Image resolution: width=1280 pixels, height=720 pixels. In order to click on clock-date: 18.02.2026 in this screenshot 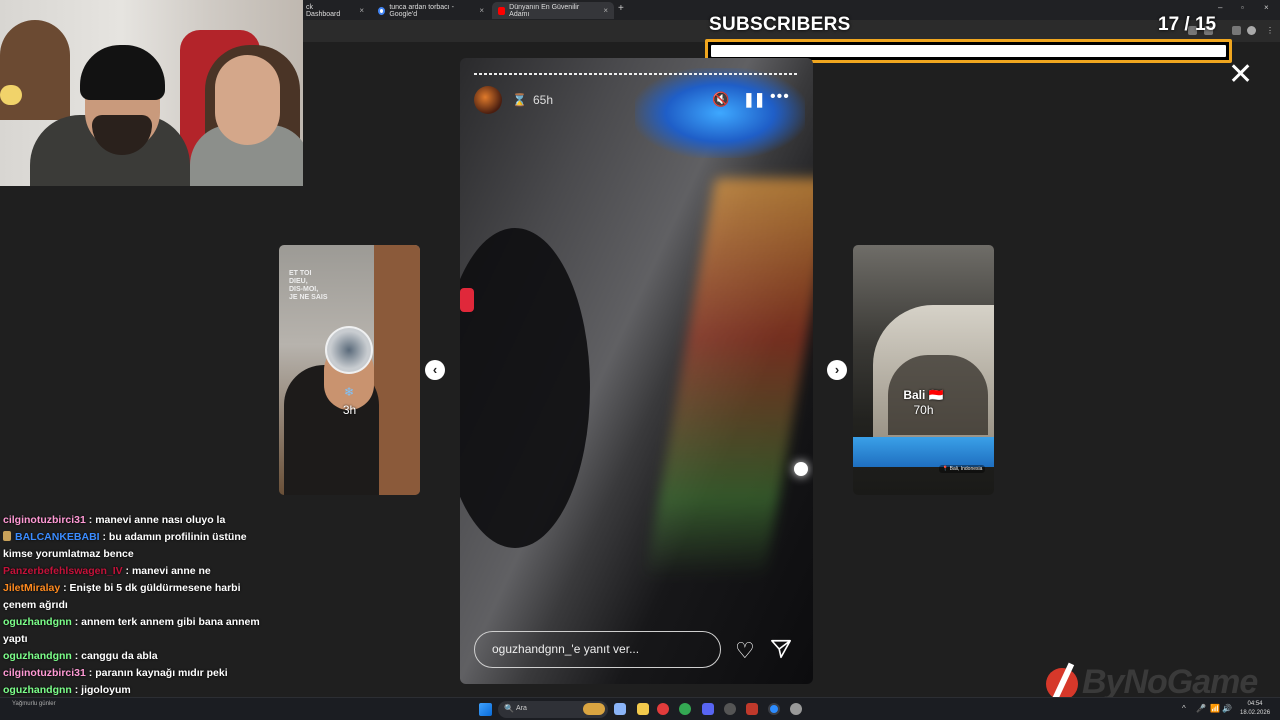, I will do `click(1255, 713)`.